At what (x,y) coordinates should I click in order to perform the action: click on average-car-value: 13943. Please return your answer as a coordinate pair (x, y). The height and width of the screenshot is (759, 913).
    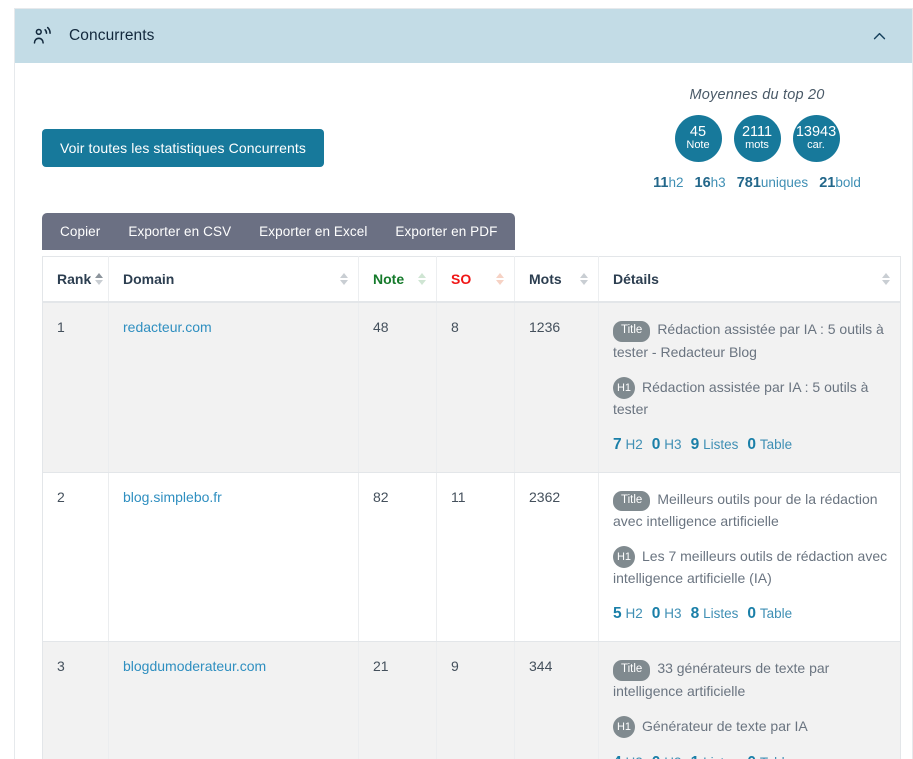
    Looking at the image, I should click on (816, 131).